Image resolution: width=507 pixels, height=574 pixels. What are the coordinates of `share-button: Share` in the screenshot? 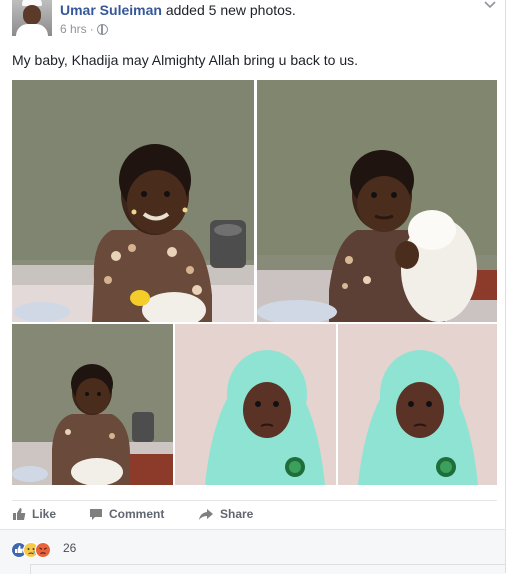 It's located at (225, 514).